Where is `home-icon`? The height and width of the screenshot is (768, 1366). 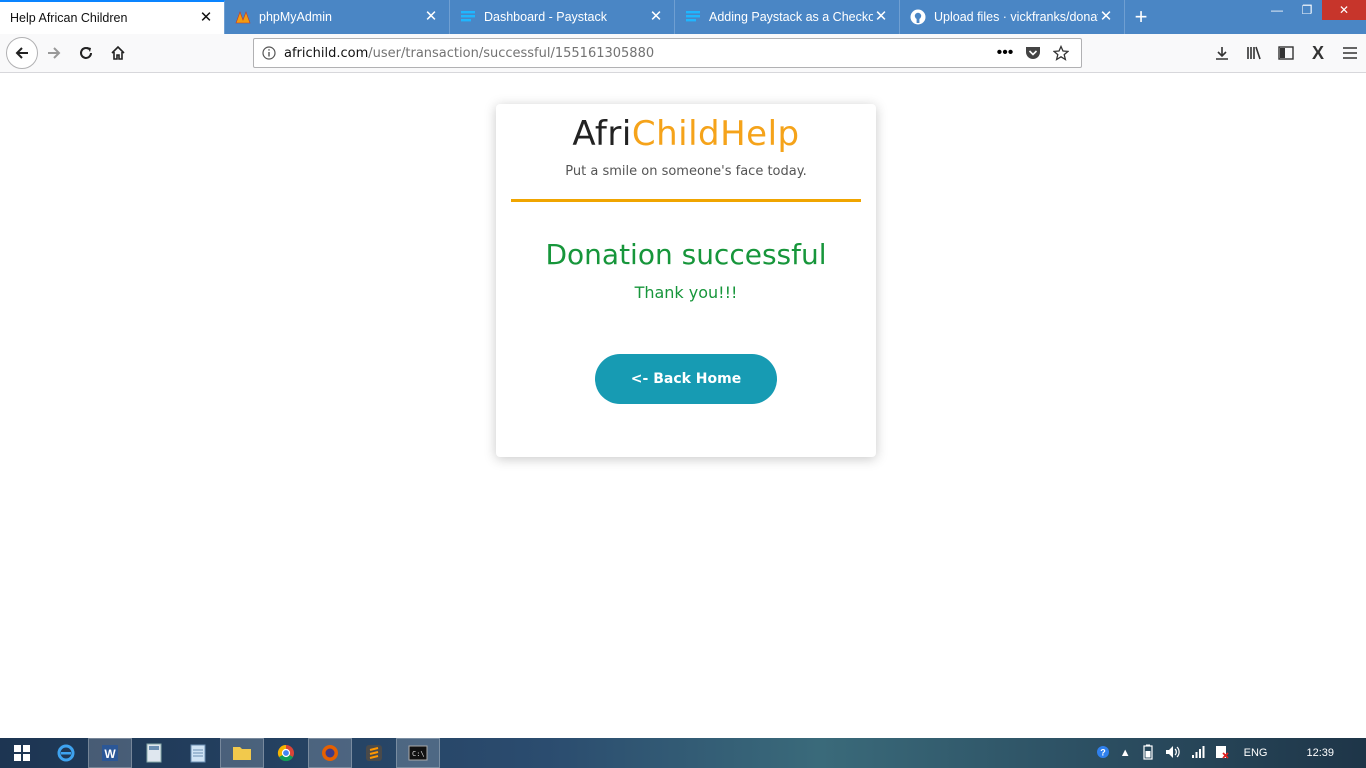 home-icon is located at coordinates (118, 52).